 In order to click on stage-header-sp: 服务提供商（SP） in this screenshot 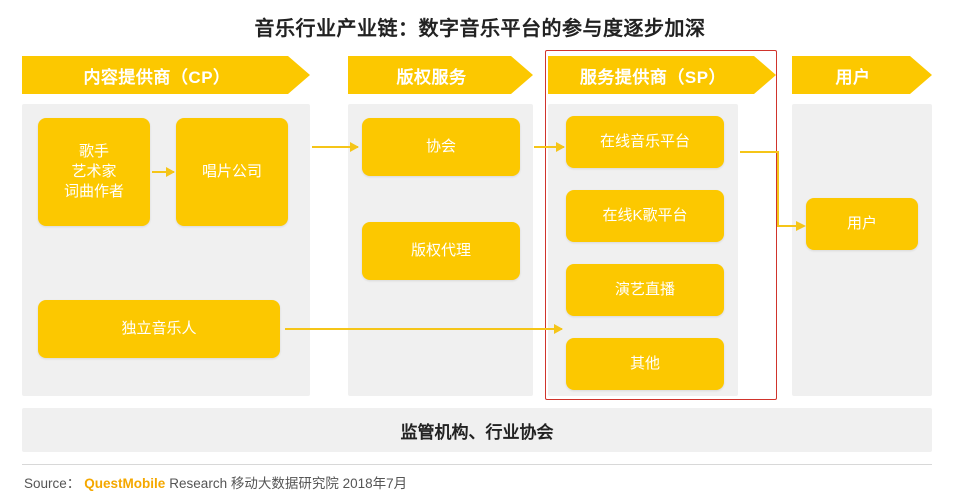, I will do `click(662, 75)`.